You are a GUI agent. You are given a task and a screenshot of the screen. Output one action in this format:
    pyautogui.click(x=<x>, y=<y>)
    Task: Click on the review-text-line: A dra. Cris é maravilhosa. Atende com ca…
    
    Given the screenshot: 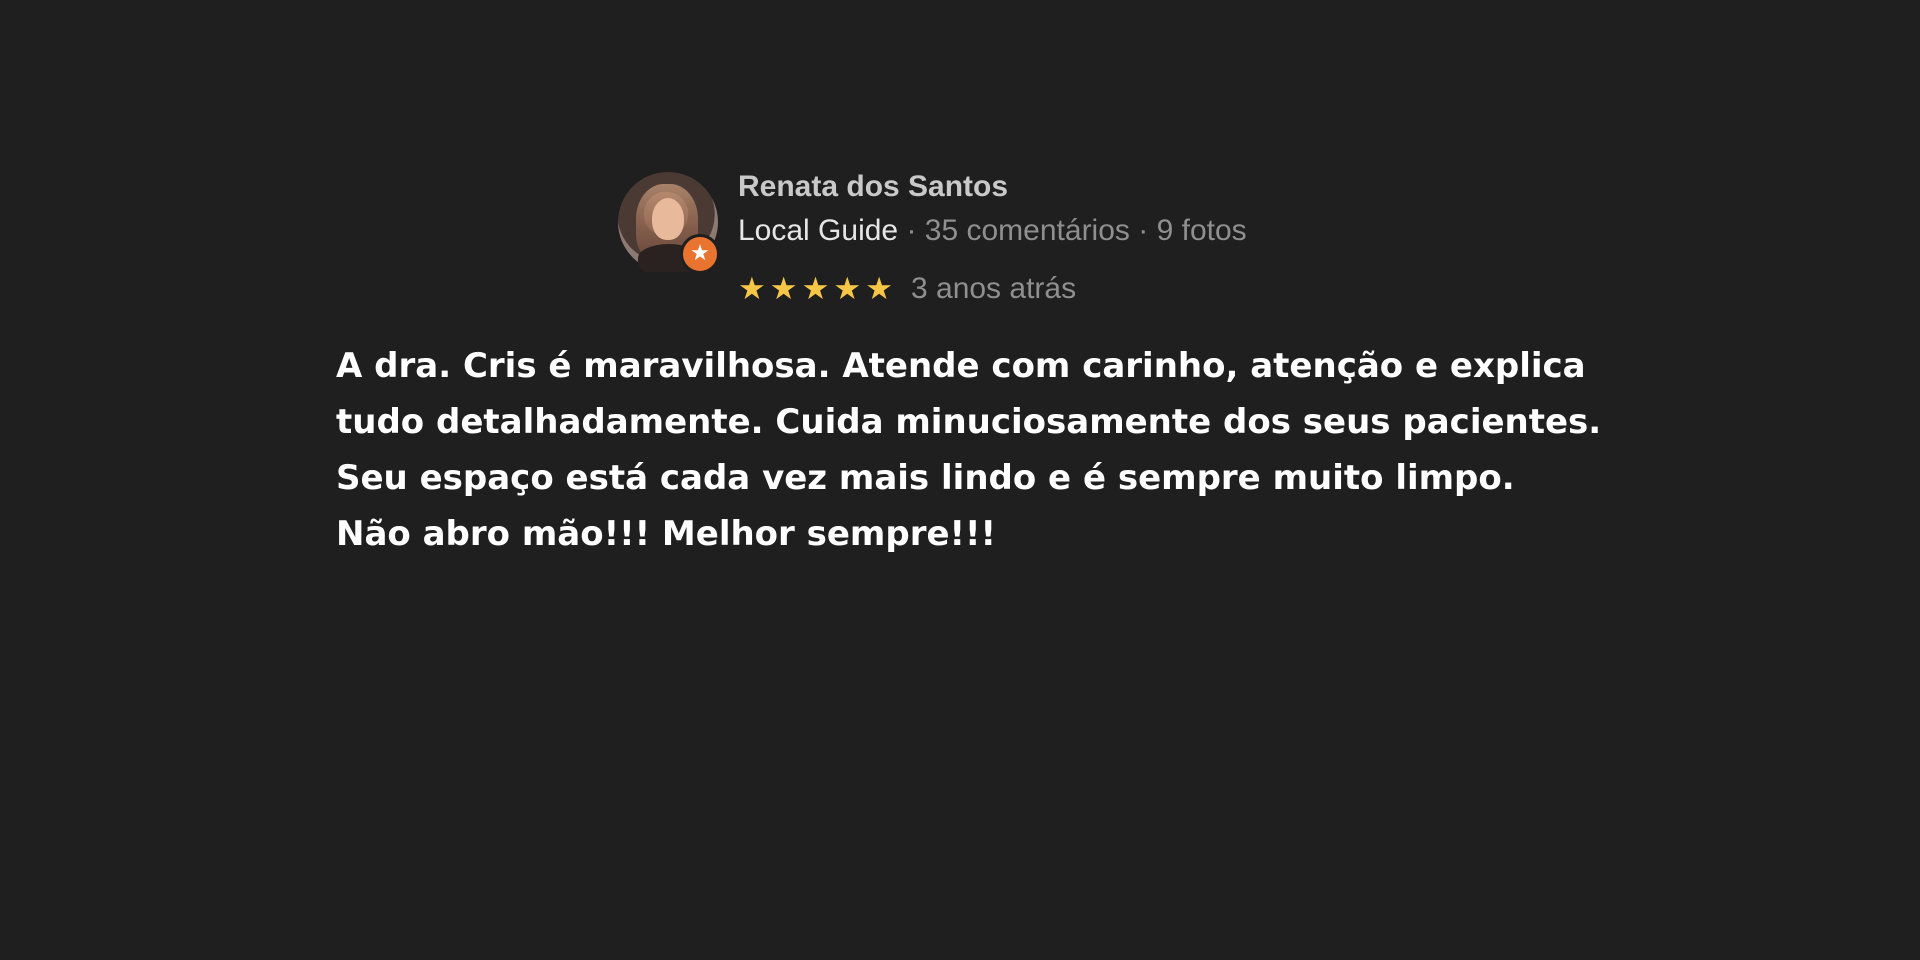 What is the action you would take?
    pyautogui.click(x=961, y=366)
    